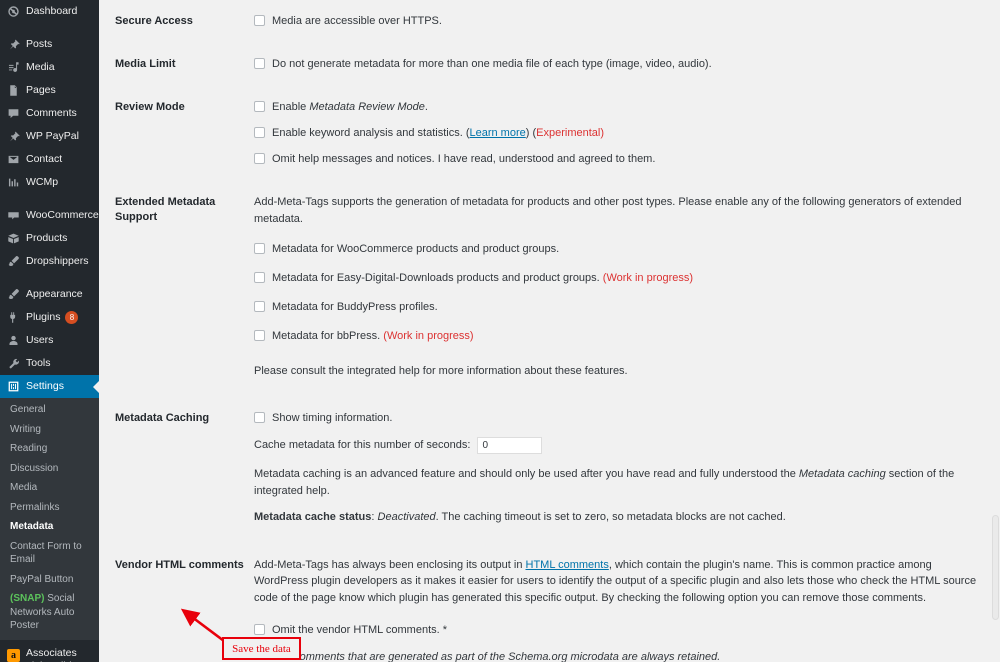 Image resolution: width=1000 pixels, height=662 pixels. I want to click on settings-icon, so click(13, 386).